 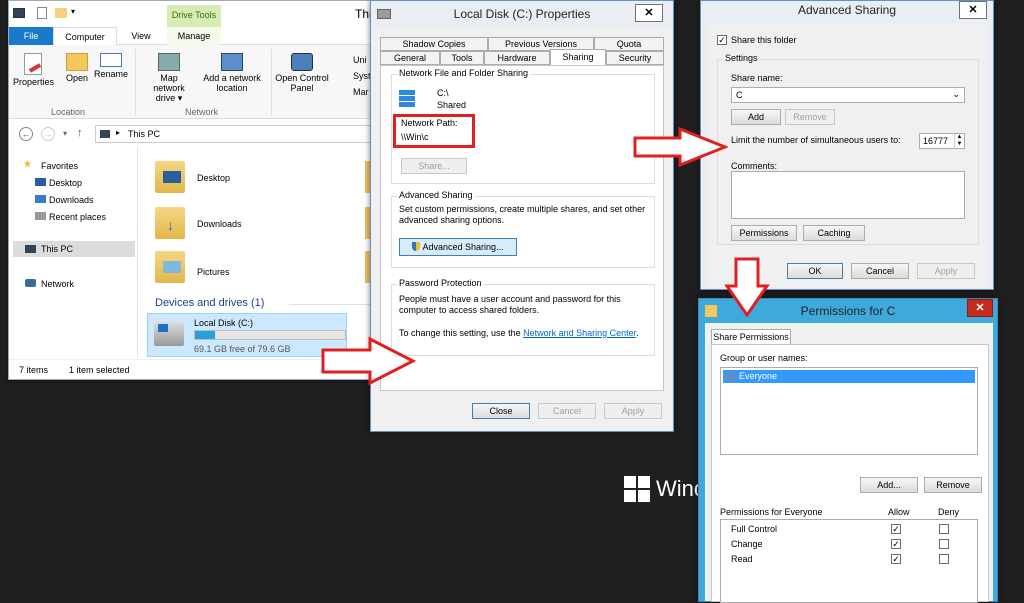 I want to click on add-network-location-button: Add a network location, so click(x=232, y=76).